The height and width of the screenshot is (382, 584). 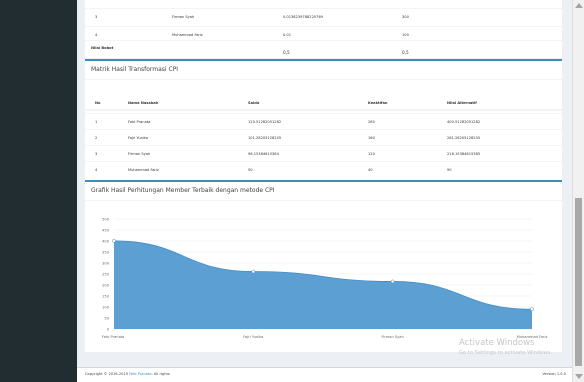 I want to click on cell-keaktifan: 120, so click(x=371, y=154).